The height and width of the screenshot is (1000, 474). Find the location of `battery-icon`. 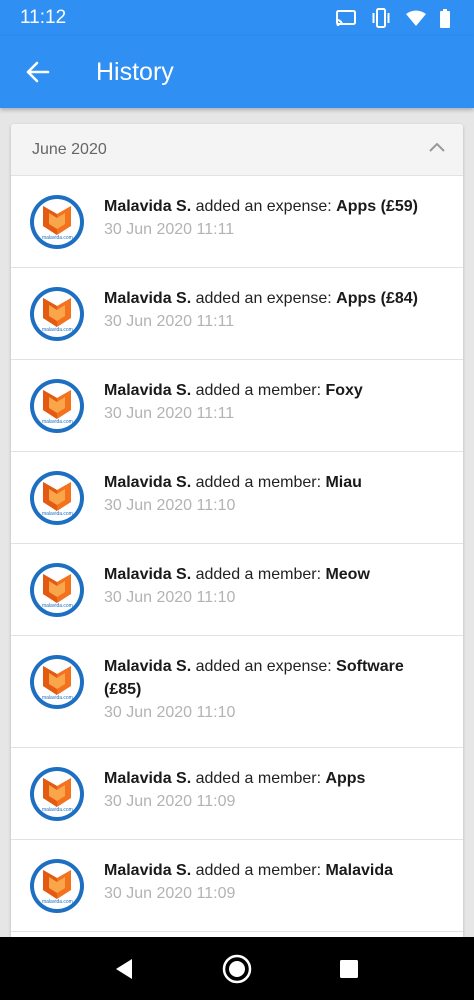

battery-icon is located at coordinates (445, 20).